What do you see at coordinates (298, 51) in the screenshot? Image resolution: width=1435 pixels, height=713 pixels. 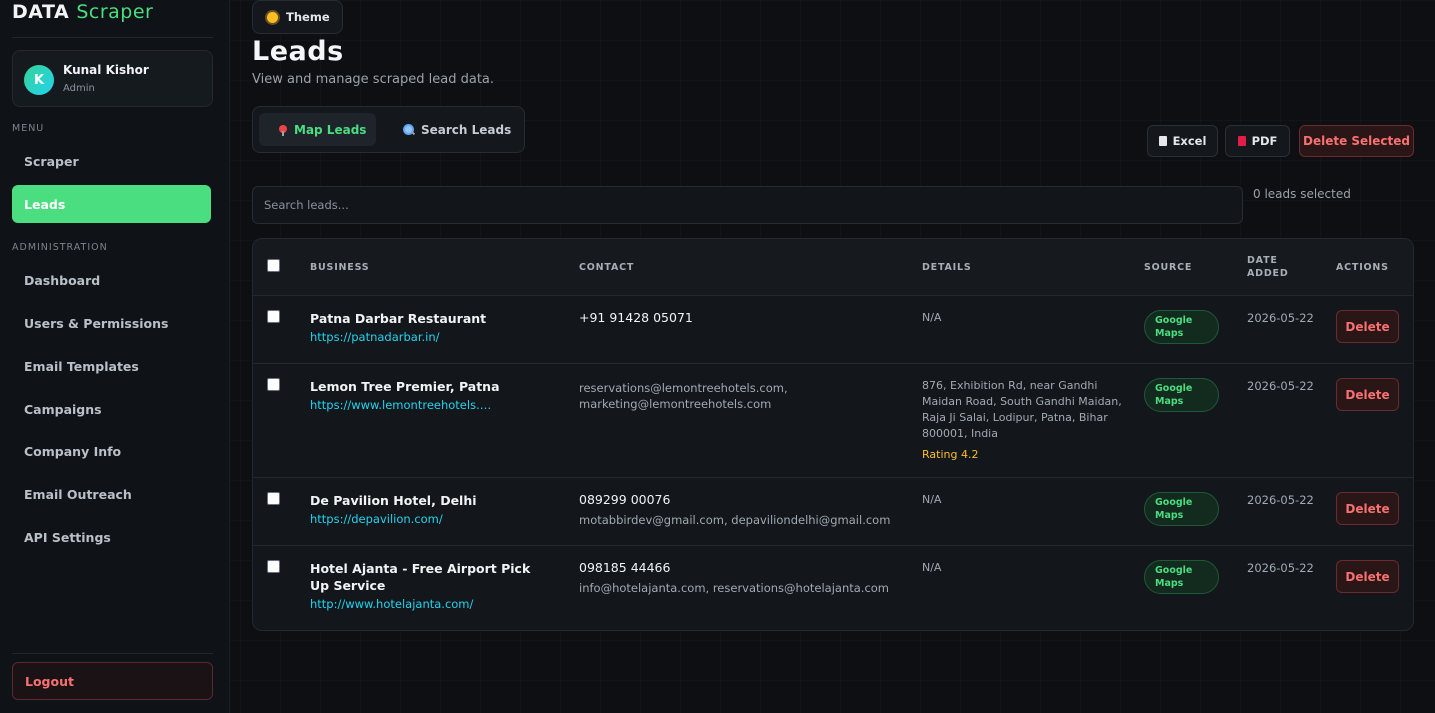 I see `page-title: Leads` at bounding box center [298, 51].